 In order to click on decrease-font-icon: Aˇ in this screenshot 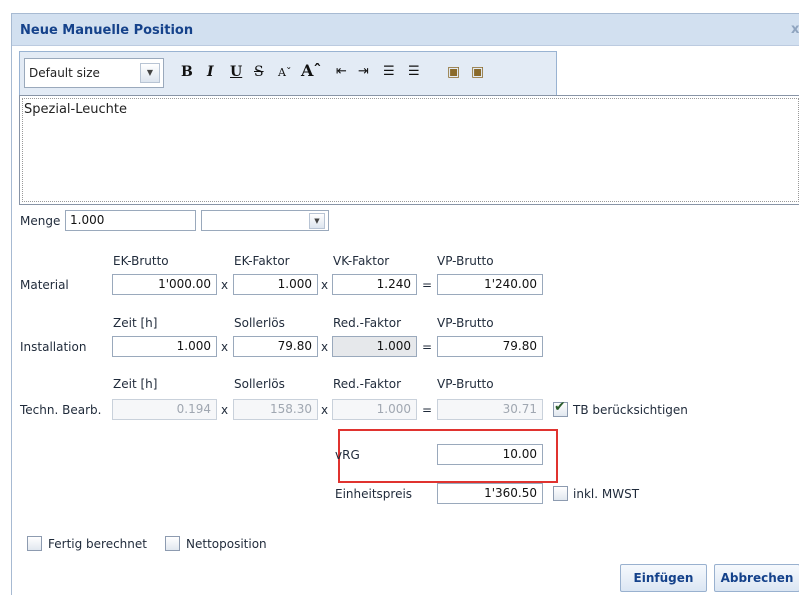, I will do `click(284, 72)`.